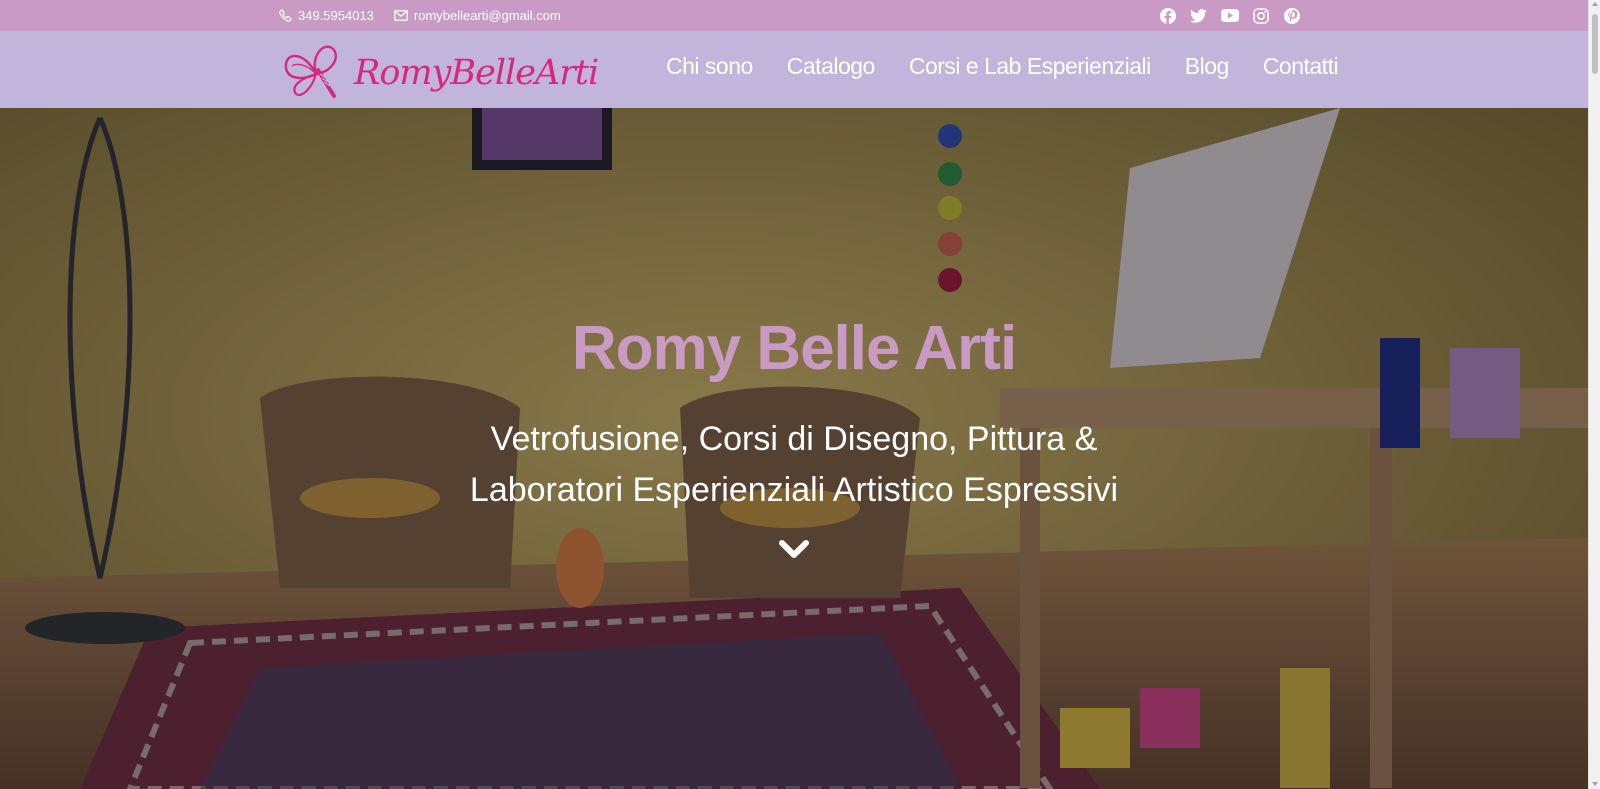 The height and width of the screenshot is (789, 1600). Describe the element at coordinates (400, 15) in the screenshot. I see `envelope-icon` at that location.